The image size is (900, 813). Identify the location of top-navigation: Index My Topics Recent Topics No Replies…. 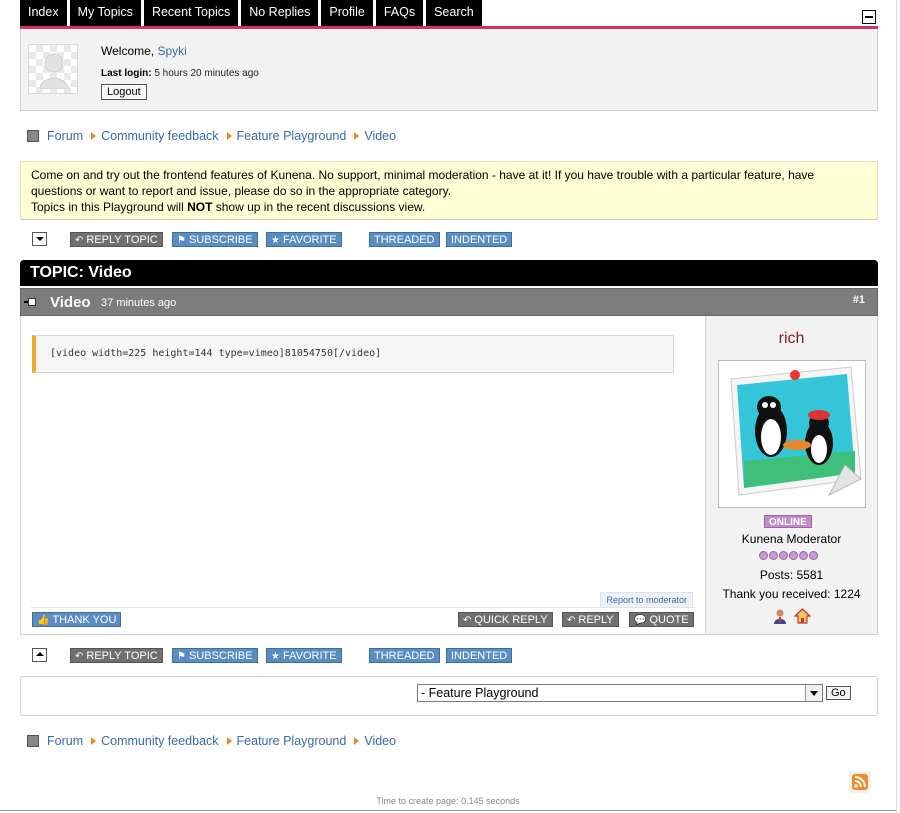
(251, 13).